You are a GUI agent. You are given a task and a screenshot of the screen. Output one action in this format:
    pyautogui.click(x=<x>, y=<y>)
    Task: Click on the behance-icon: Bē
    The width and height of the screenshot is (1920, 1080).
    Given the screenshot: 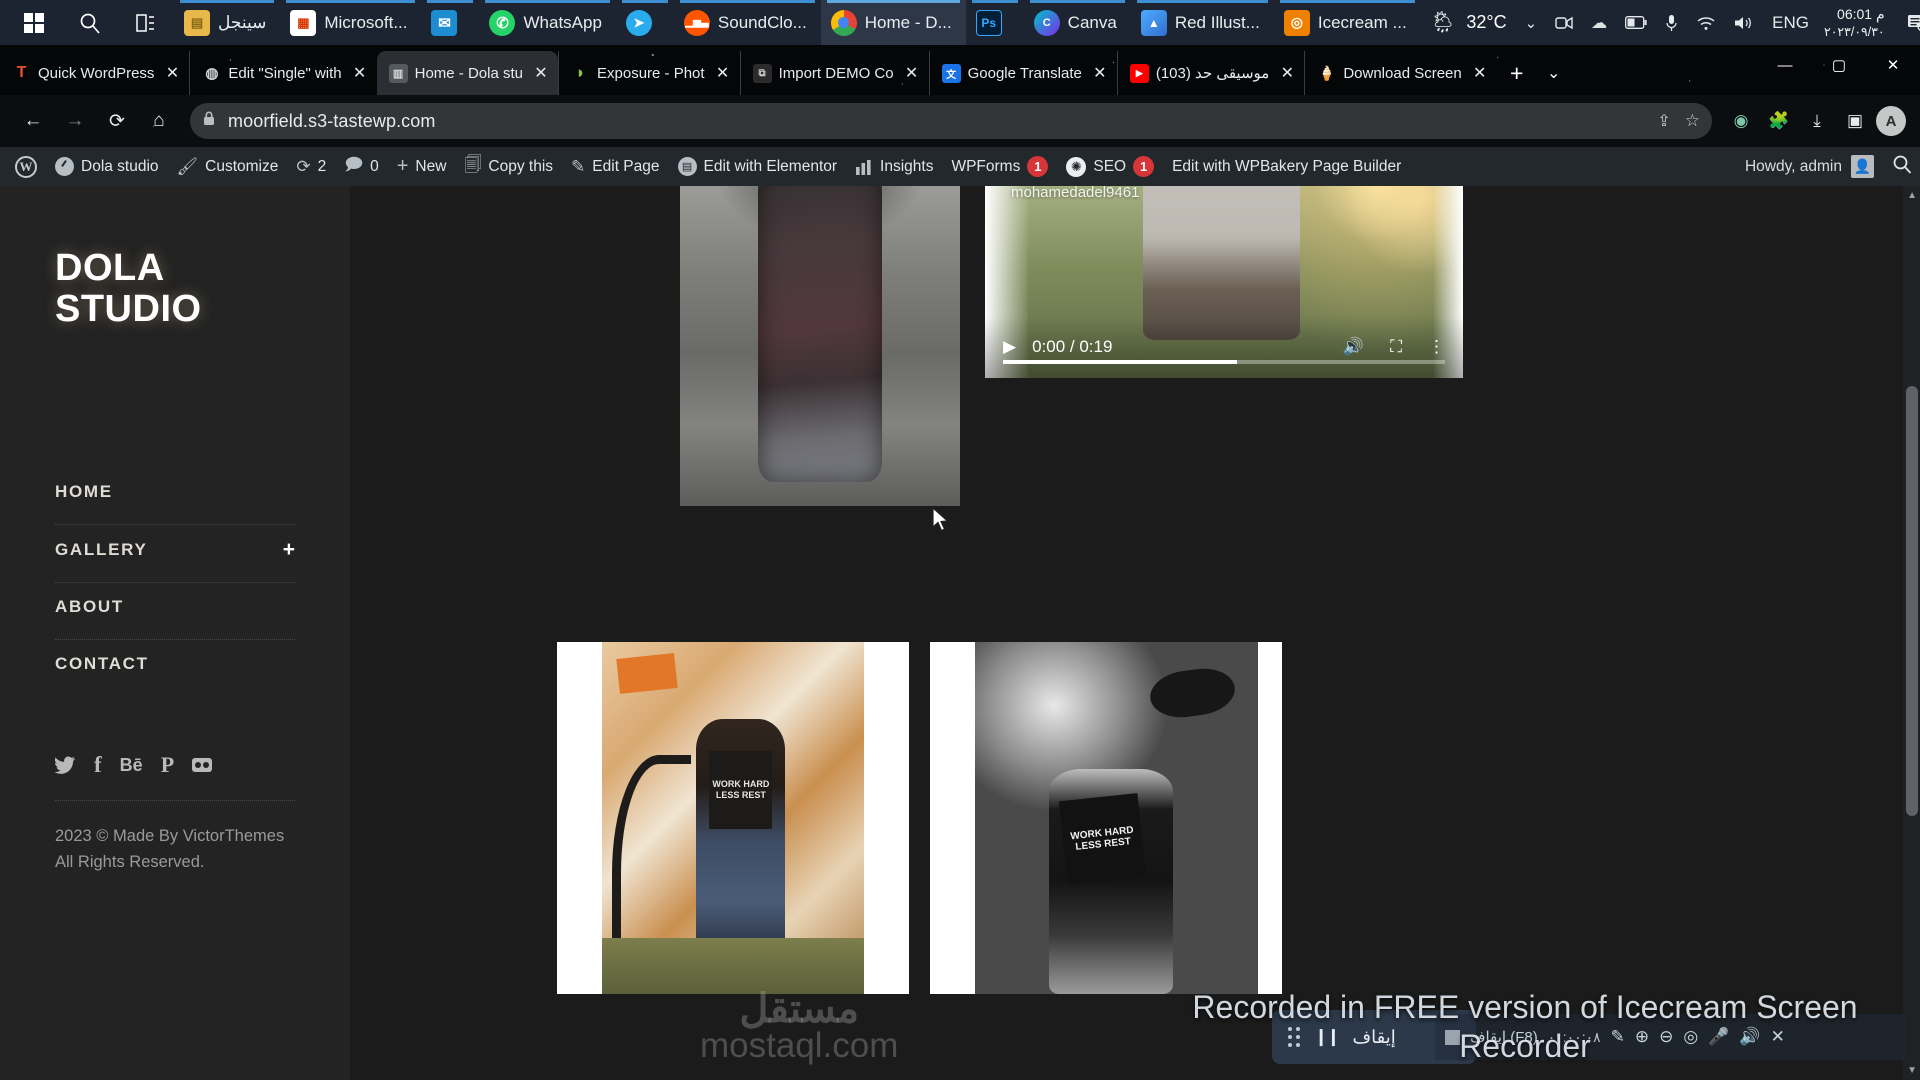 What is the action you would take?
    pyautogui.click(x=131, y=765)
    